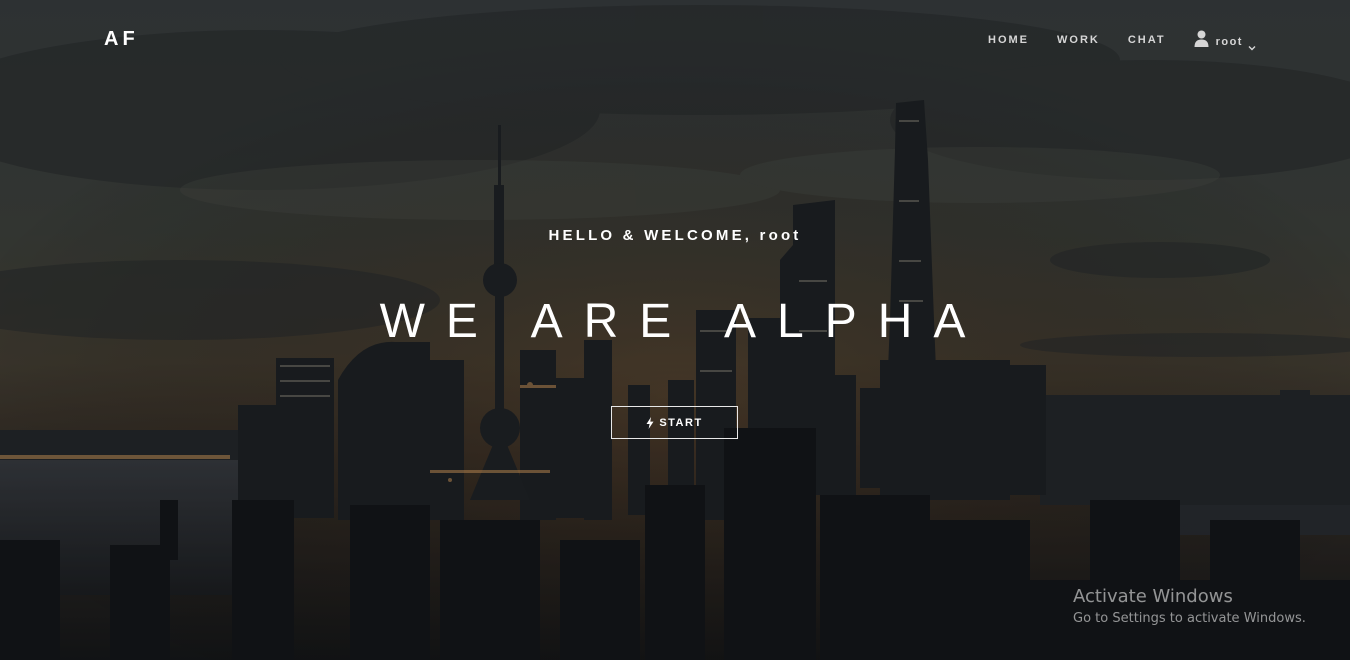 The width and height of the screenshot is (1350, 660). I want to click on welcome-message: HELLO & WELCOME, root, so click(675, 235).